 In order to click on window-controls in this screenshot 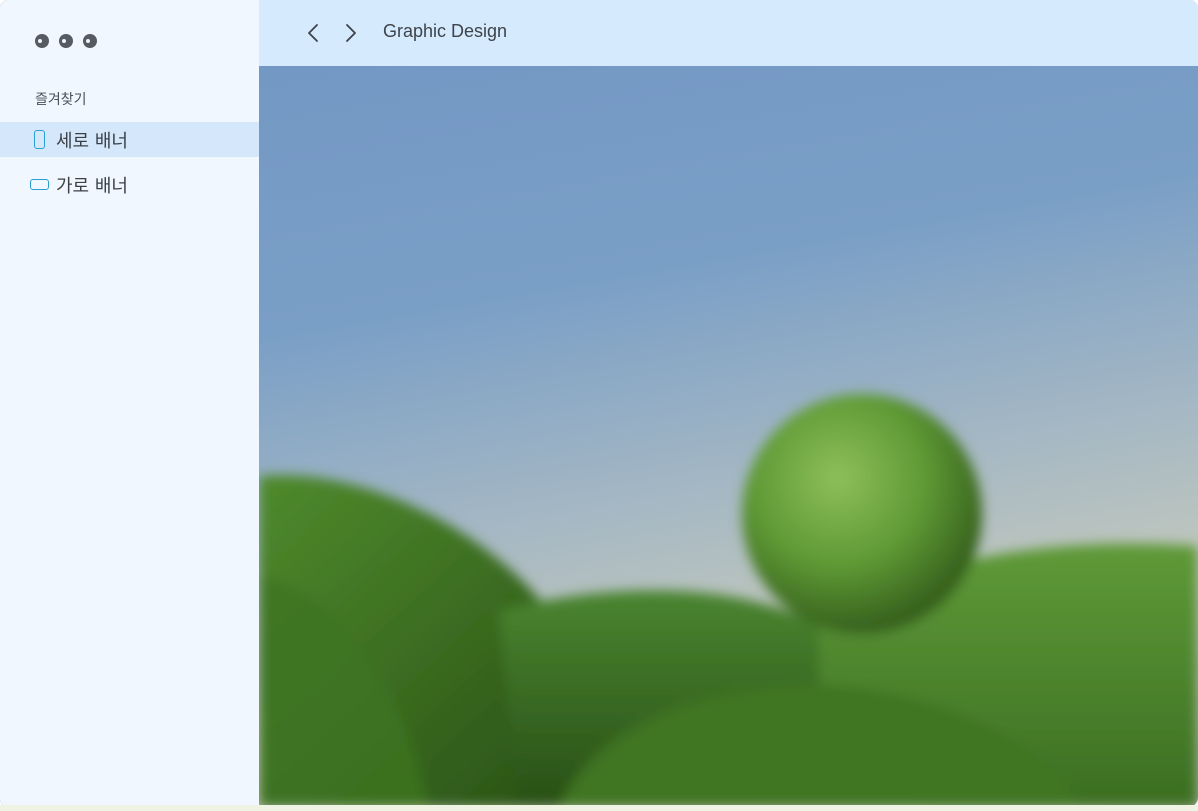, I will do `click(66, 41)`.